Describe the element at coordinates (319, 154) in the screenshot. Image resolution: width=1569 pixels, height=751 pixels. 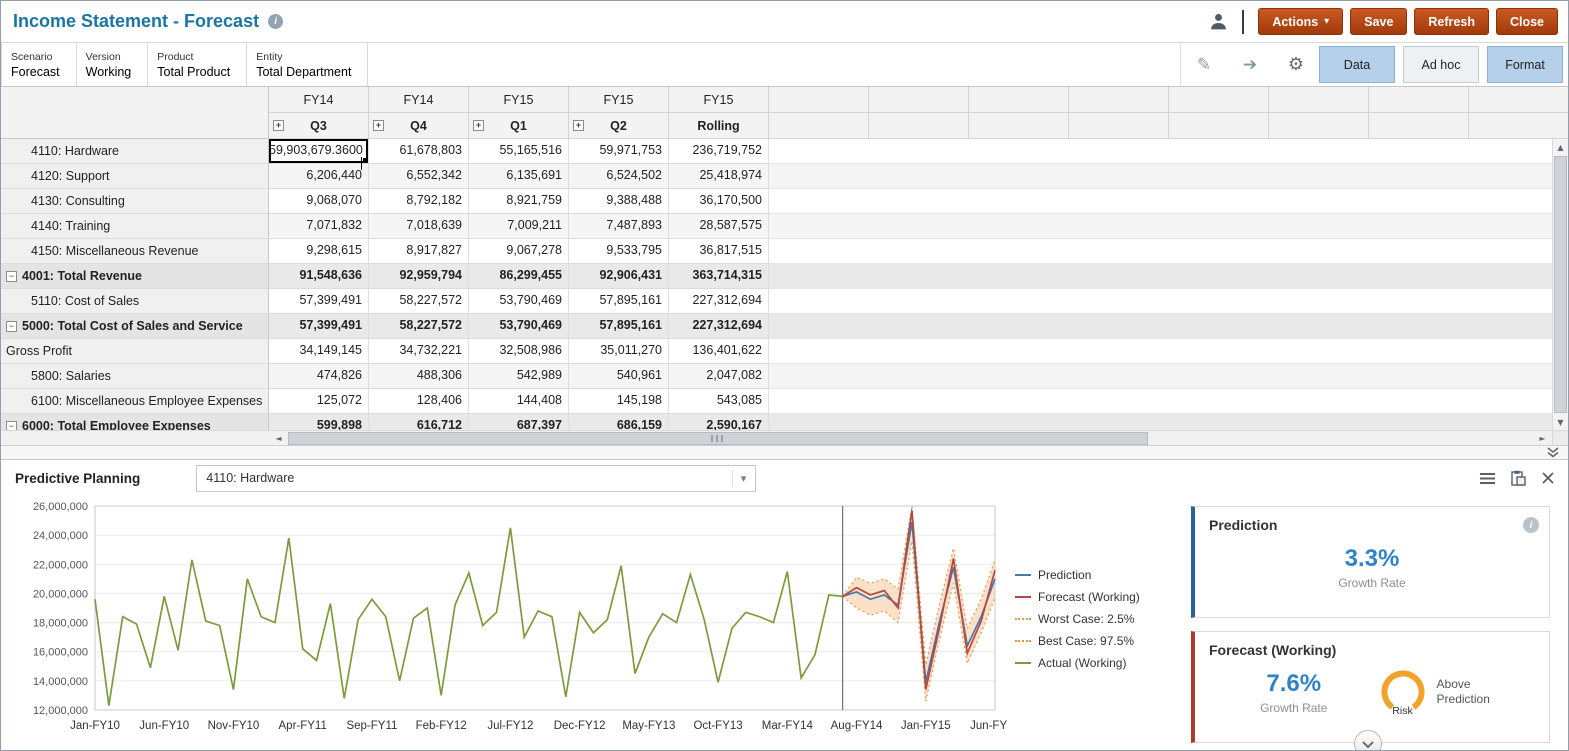
I see `selected-grid-cell: 59,903,679.3600` at that location.